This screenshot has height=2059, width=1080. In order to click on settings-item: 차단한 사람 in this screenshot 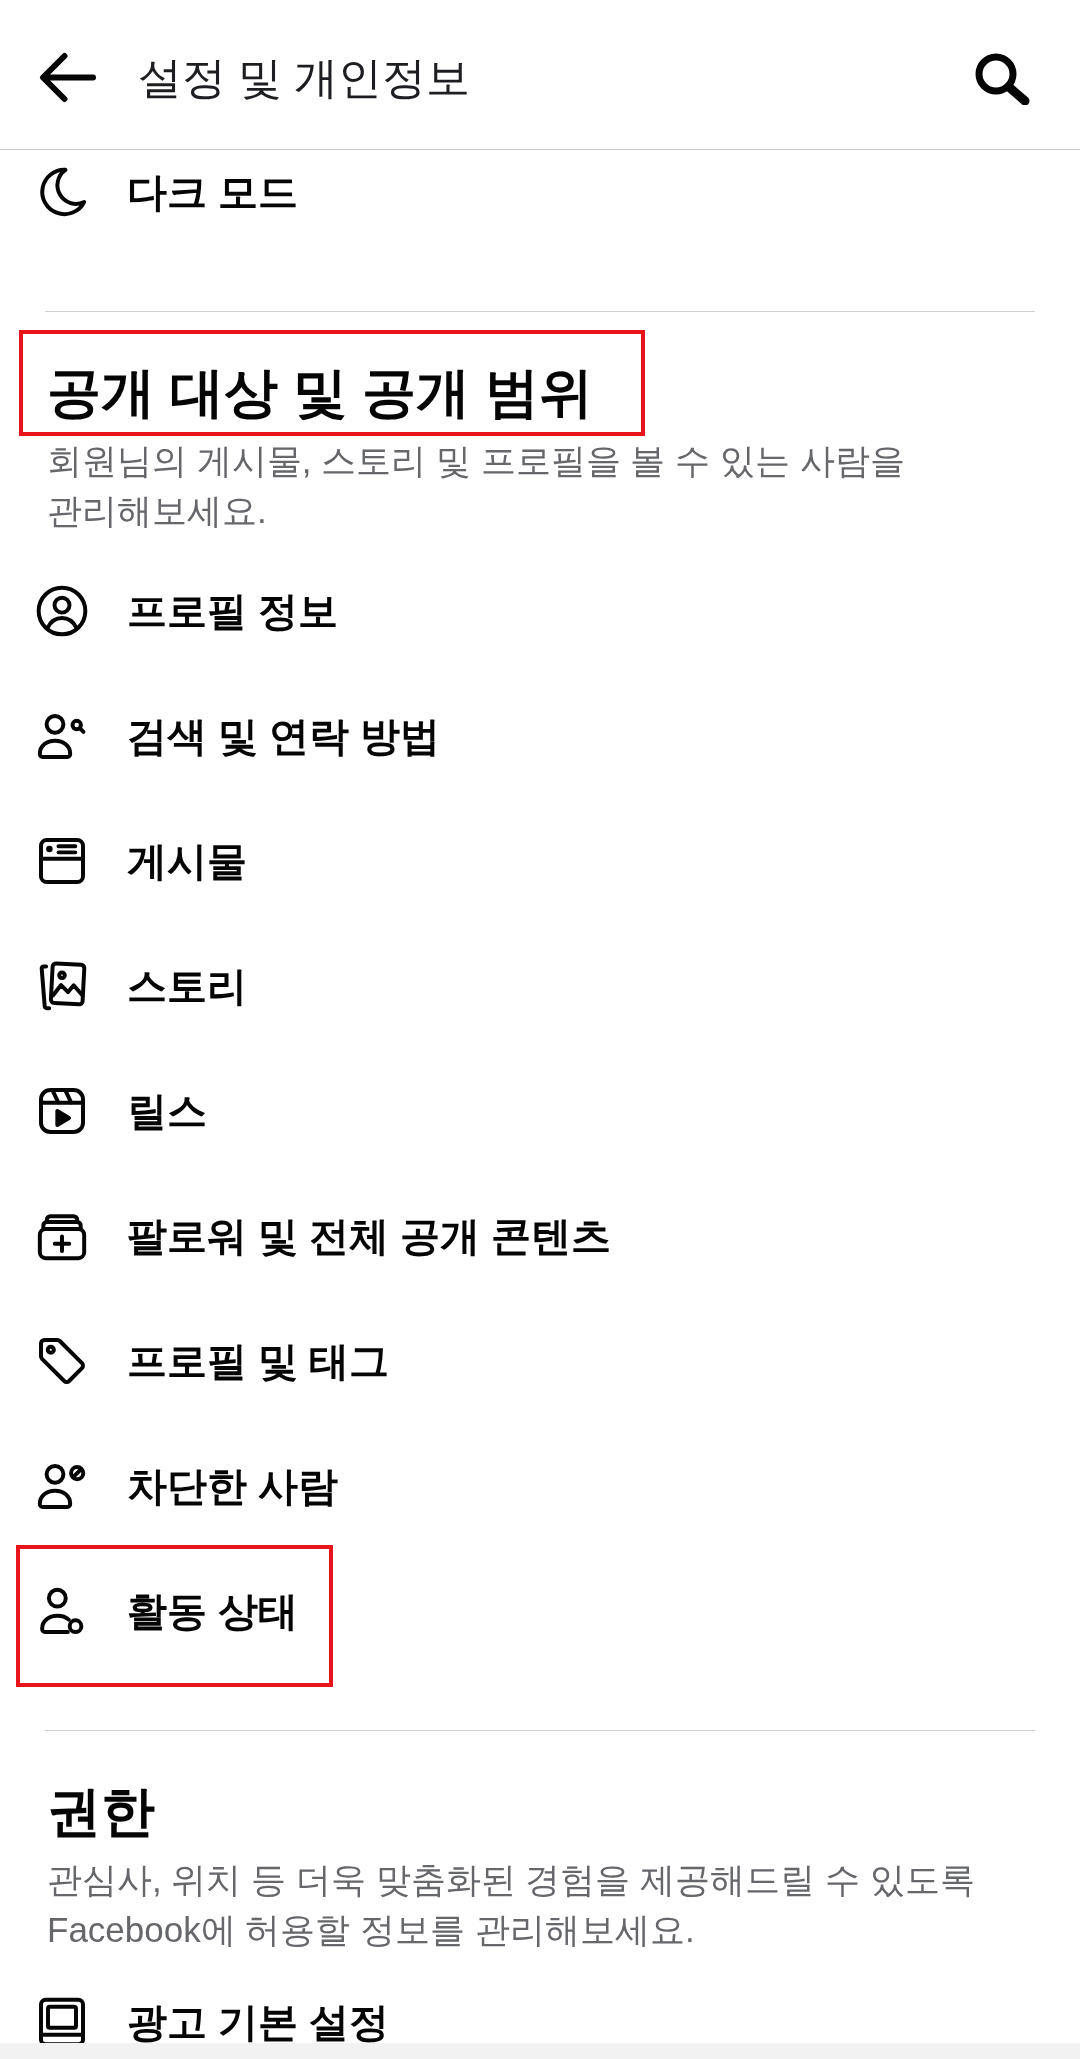, I will do `click(186, 1485)`.